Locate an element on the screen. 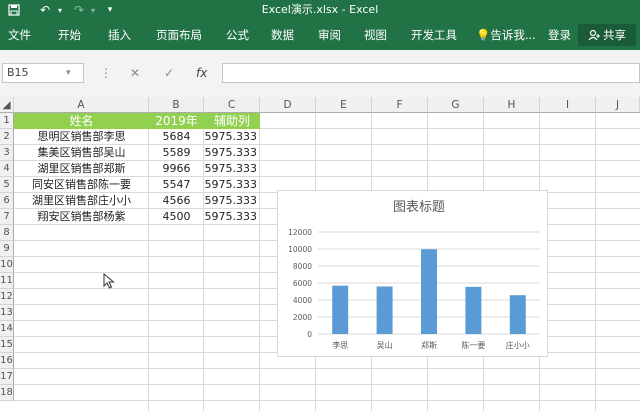 Image resolution: width=640 pixels, height=411 pixels. table-cell-value: 9966 is located at coordinates (176, 169).